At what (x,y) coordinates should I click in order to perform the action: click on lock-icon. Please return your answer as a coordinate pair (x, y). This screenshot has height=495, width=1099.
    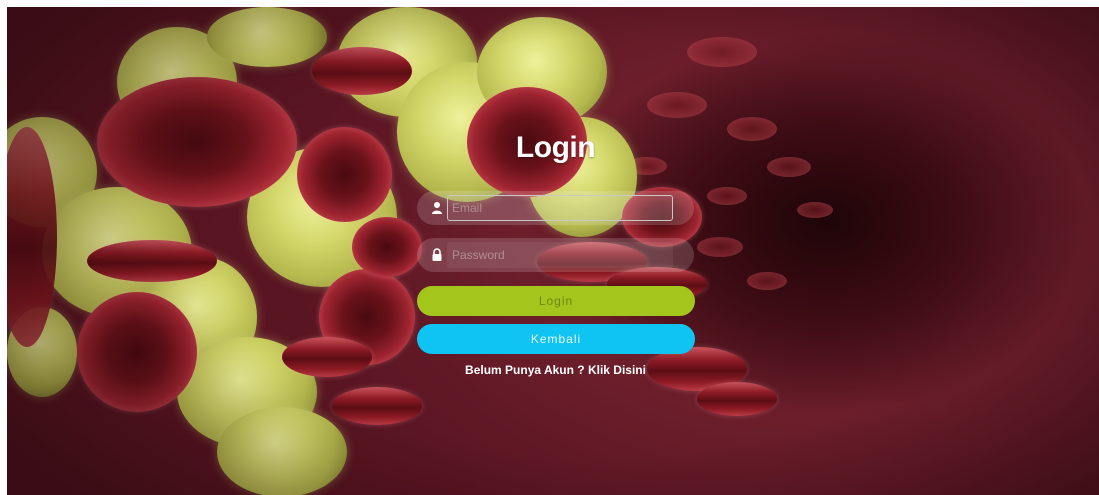
    Looking at the image, I should click on (437, 255).